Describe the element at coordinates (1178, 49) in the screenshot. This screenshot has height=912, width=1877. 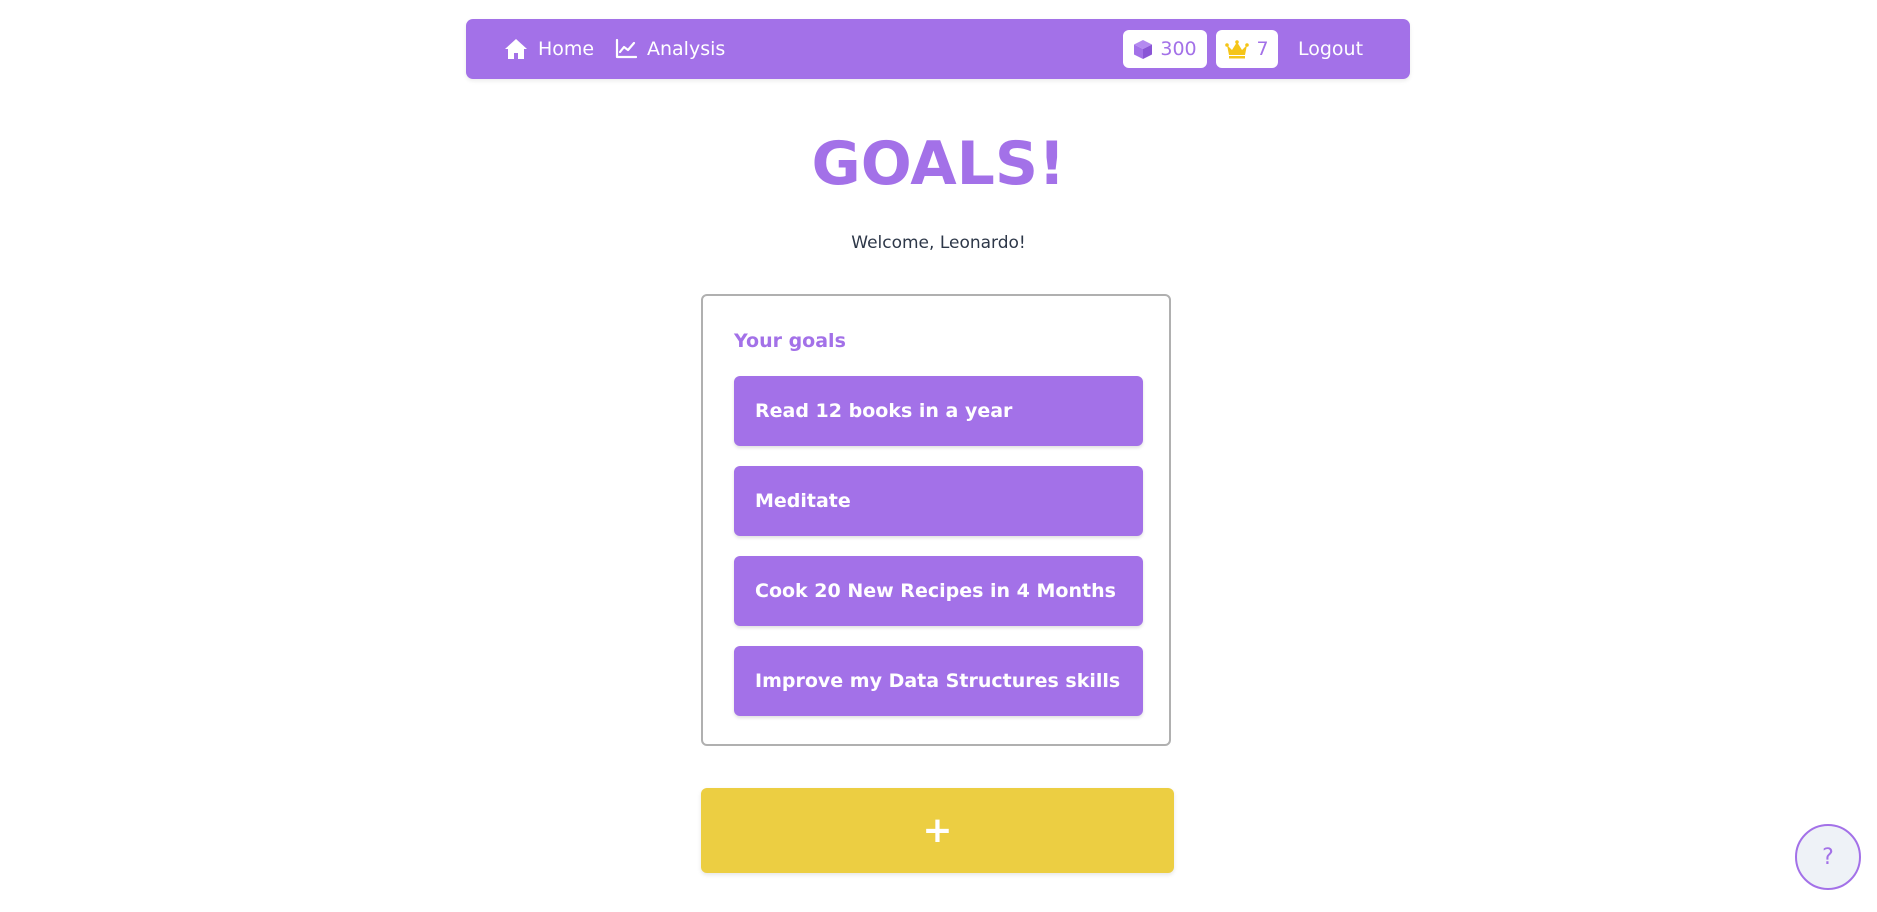
I see `gems-count: 300` at that location.